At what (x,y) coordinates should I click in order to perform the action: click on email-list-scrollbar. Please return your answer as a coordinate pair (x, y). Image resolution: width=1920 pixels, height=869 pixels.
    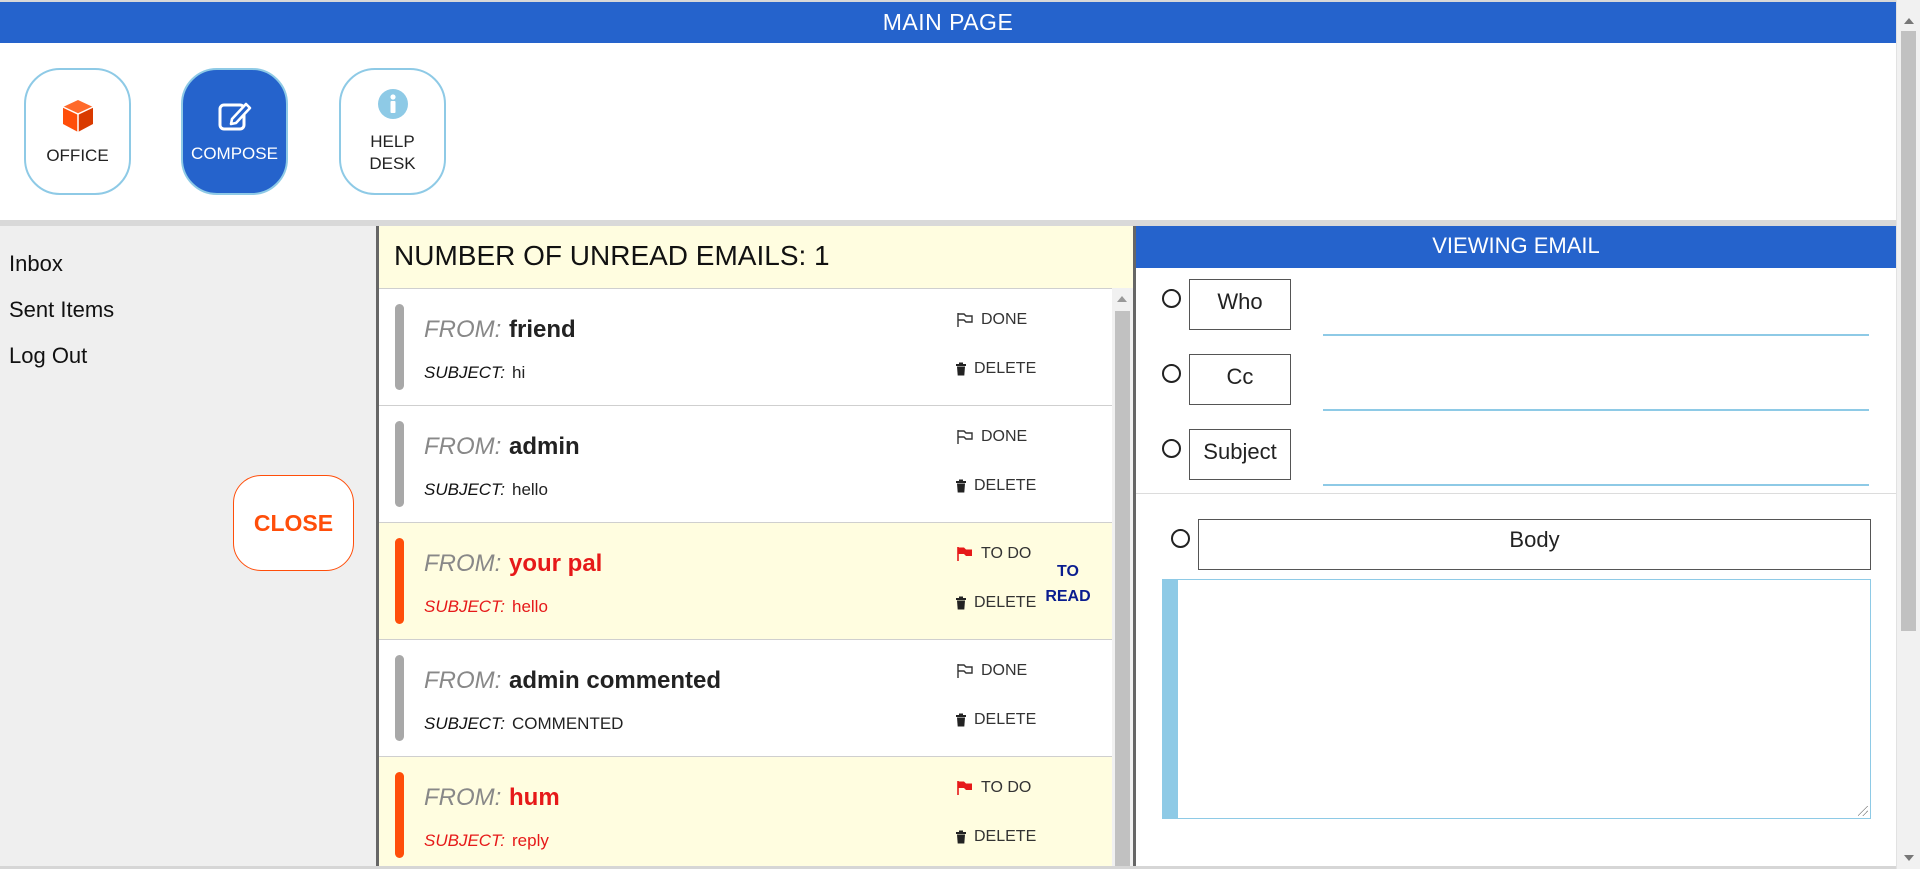
    Looking at the image, I should click on (1122, 578).